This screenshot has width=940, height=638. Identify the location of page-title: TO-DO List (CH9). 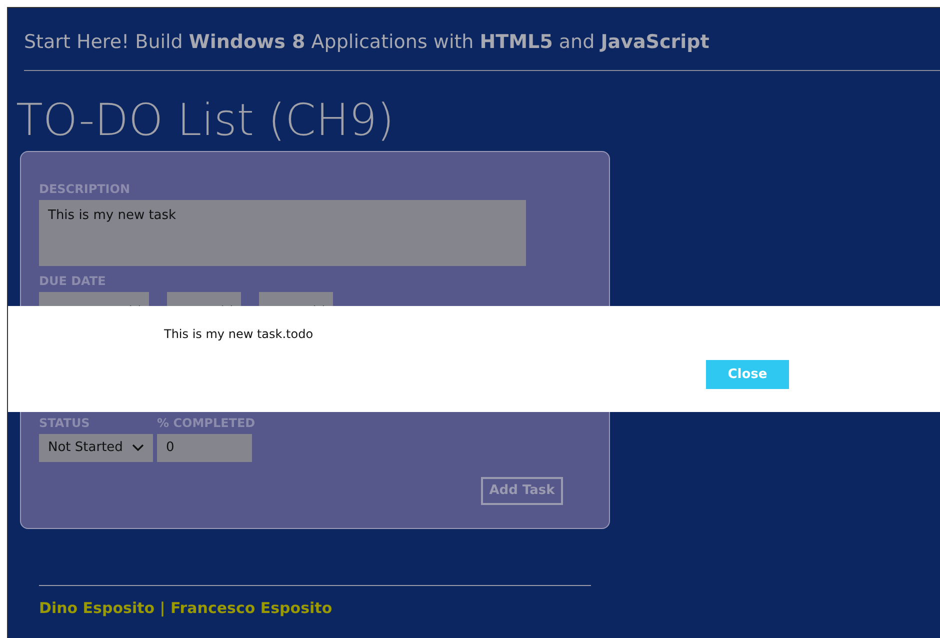
(205, 121).